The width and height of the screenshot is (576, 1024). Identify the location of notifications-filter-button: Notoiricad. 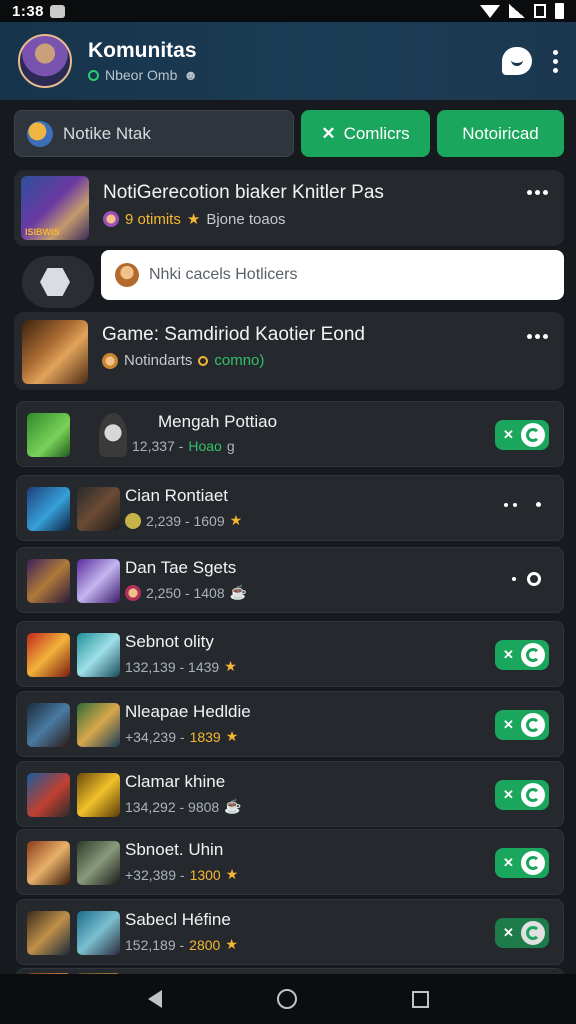
(500, 133).